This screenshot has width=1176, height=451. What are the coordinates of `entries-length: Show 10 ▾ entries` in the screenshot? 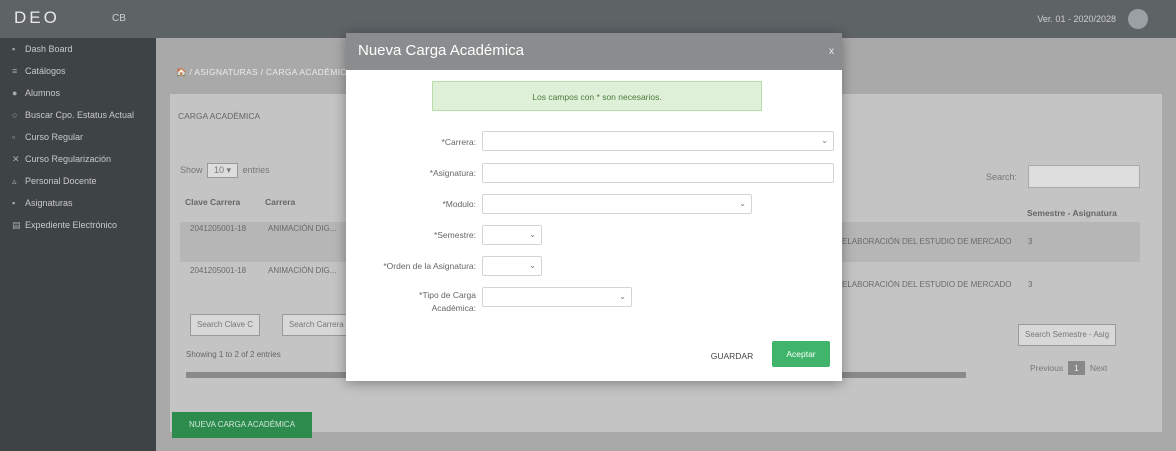 It's located at (225, 170).